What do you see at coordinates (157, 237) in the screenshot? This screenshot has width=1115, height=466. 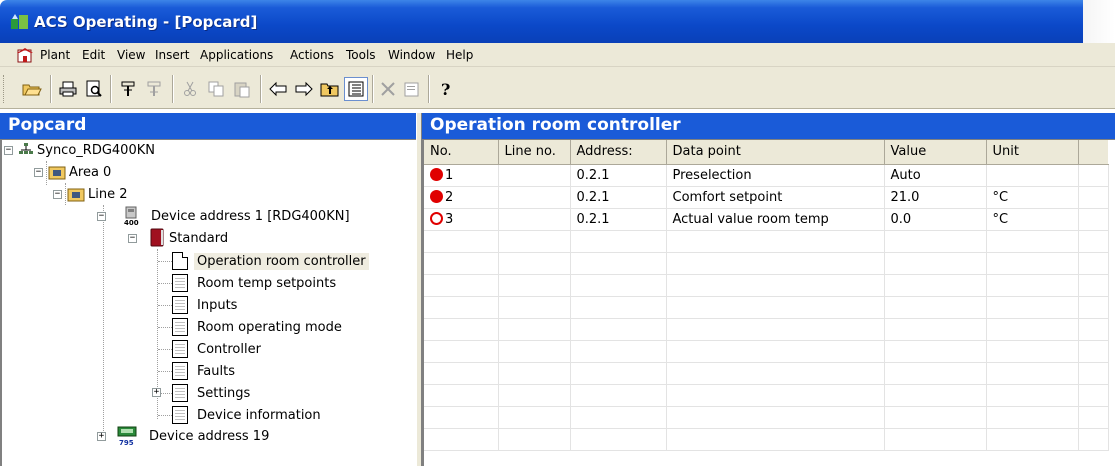 I see `book-icon` at bounding box center [157, 237].